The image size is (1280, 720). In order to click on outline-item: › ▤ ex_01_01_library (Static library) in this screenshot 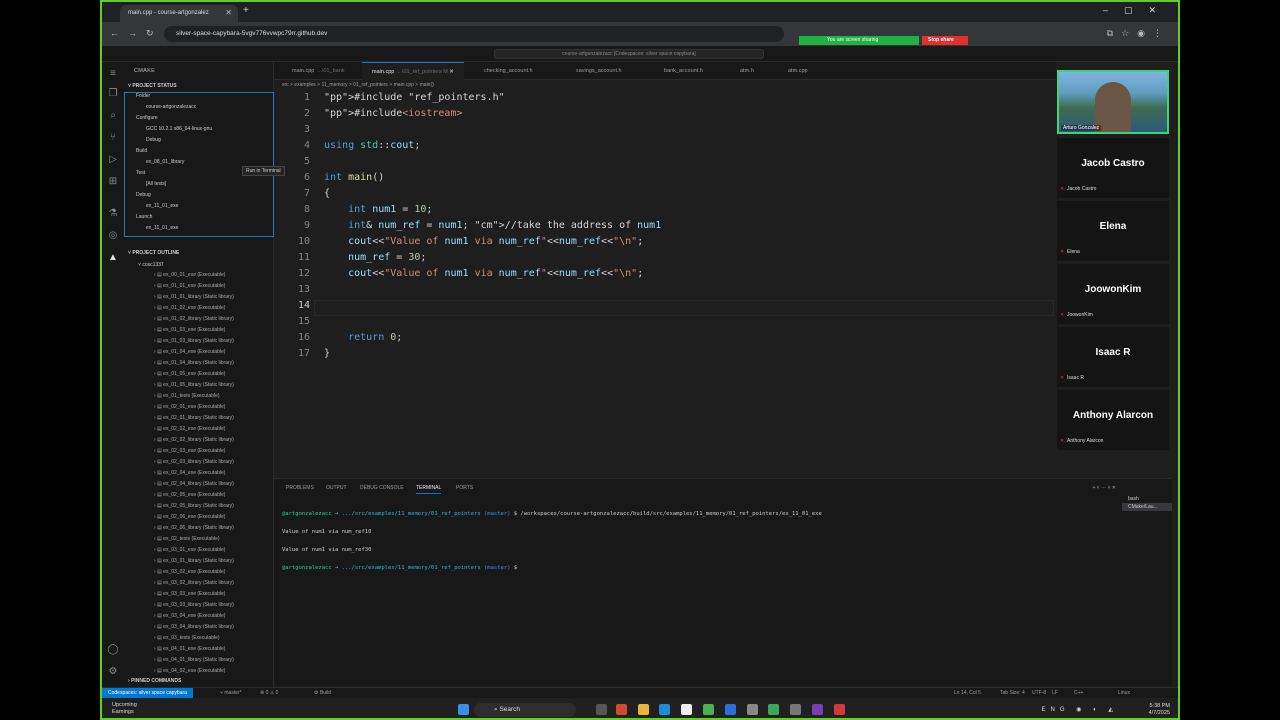, I will do `click(194, 297)`.